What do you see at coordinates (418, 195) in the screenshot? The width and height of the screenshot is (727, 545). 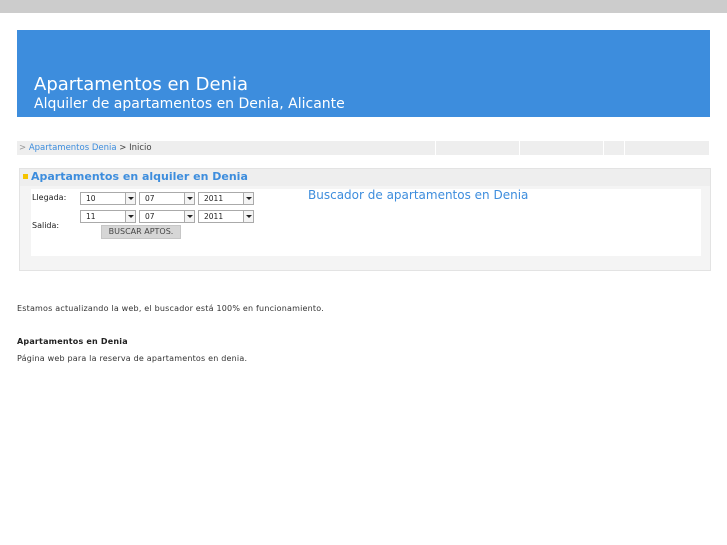 I see `search-tool-title: Buscador de apartamentos en Denia` at bounding box center [418, 195].